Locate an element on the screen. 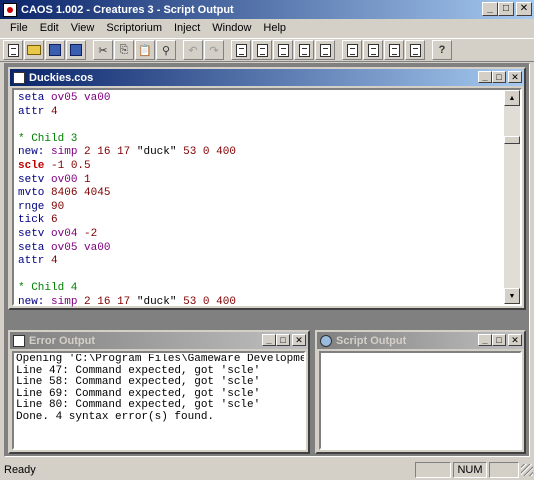  new-file-icon is located at coordinates (13, 50).